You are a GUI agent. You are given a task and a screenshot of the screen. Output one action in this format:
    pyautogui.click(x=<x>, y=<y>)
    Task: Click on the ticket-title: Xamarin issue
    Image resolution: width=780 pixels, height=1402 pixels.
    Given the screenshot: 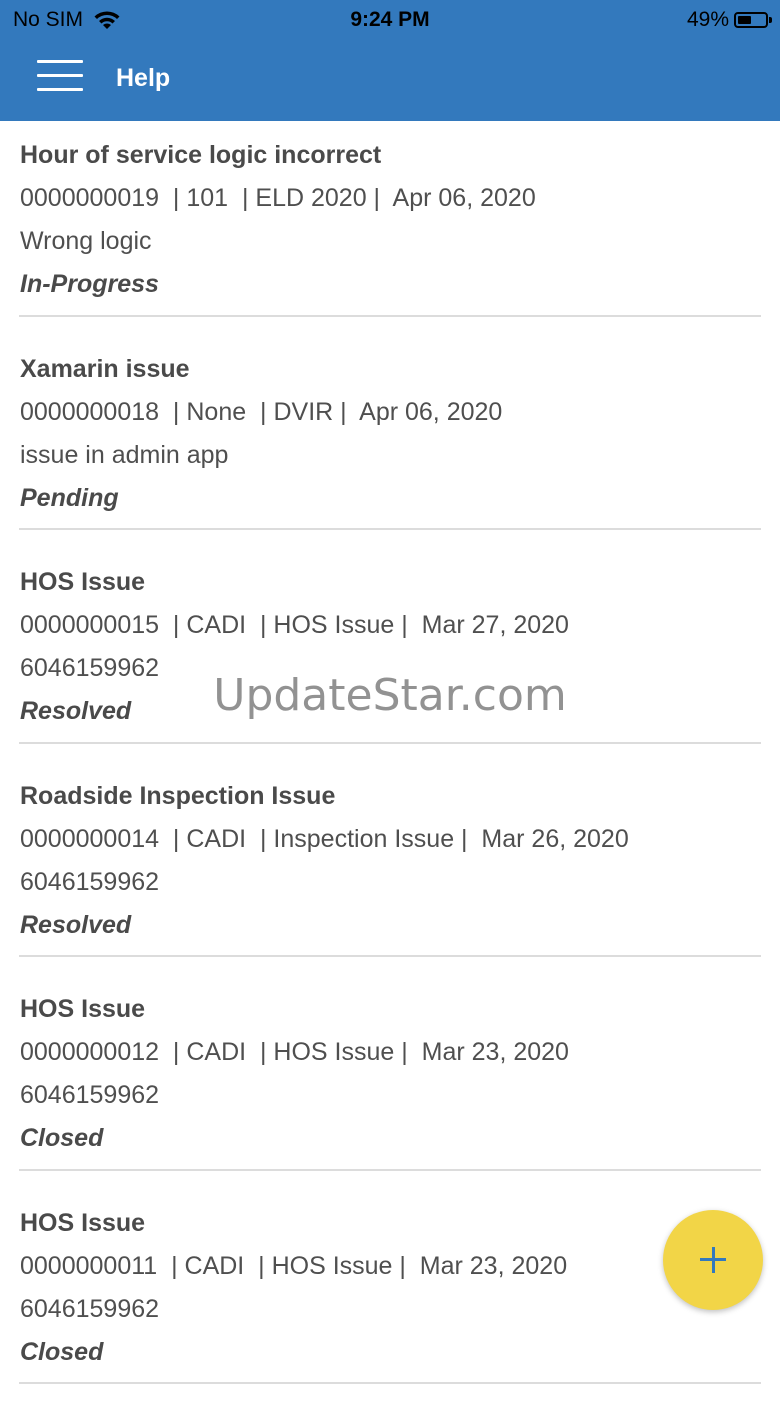 What is the action you would take?
    pyautogui.click(x=105, y=369)
    